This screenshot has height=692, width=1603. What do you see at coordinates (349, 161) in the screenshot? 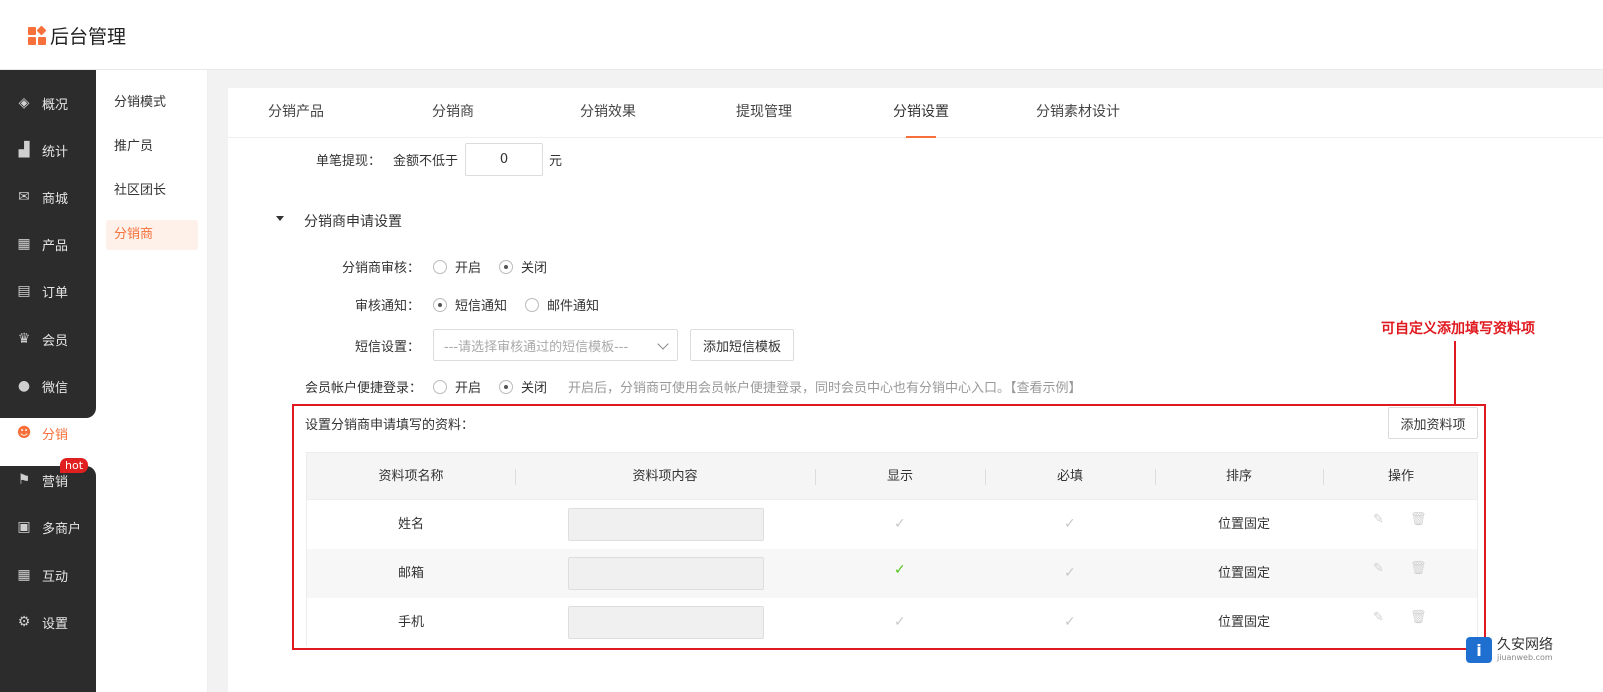
I see `withdraw-label: 单笔提现：` at bounding box center [349, 161].